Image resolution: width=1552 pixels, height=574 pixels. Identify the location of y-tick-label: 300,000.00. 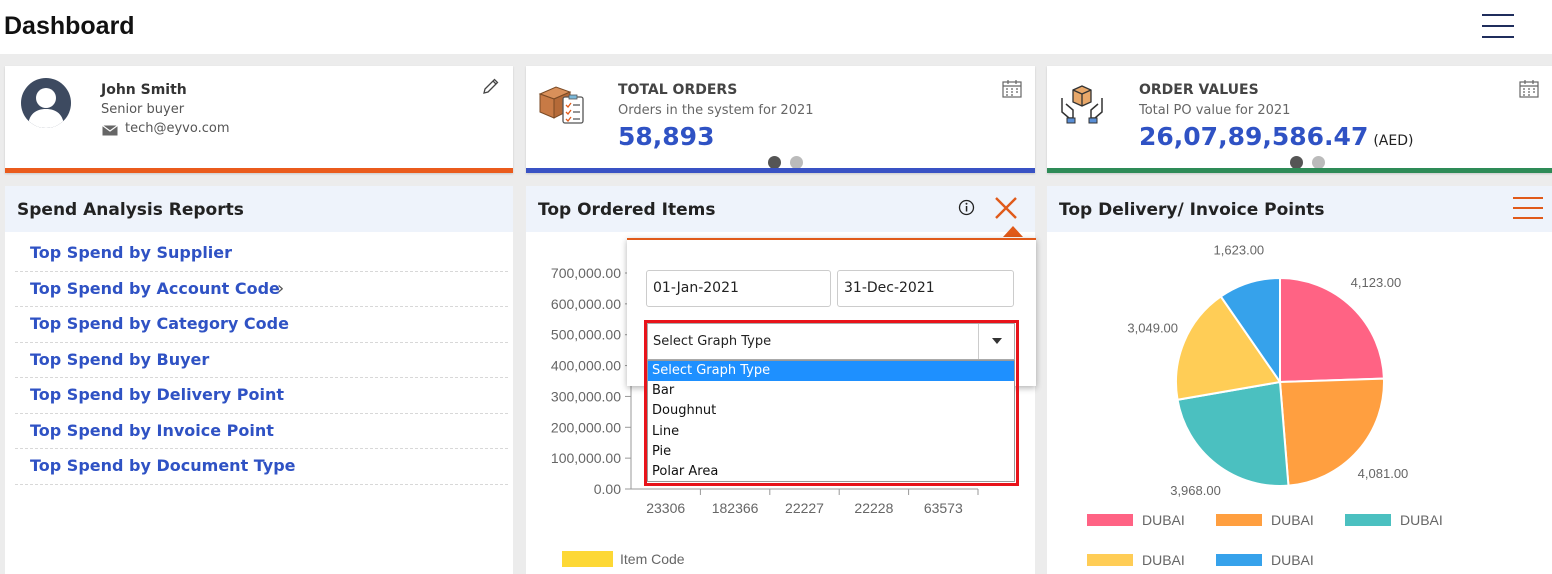
(586, 396).